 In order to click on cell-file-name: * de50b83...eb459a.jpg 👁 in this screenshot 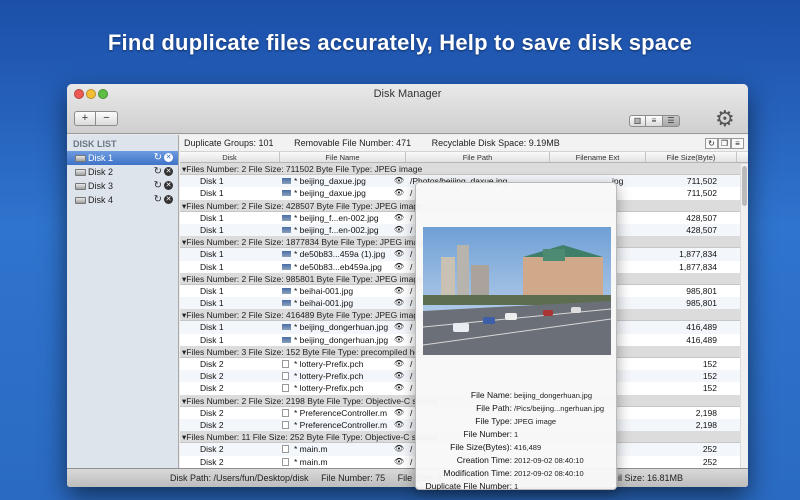, I will do `click(343, 267)`.